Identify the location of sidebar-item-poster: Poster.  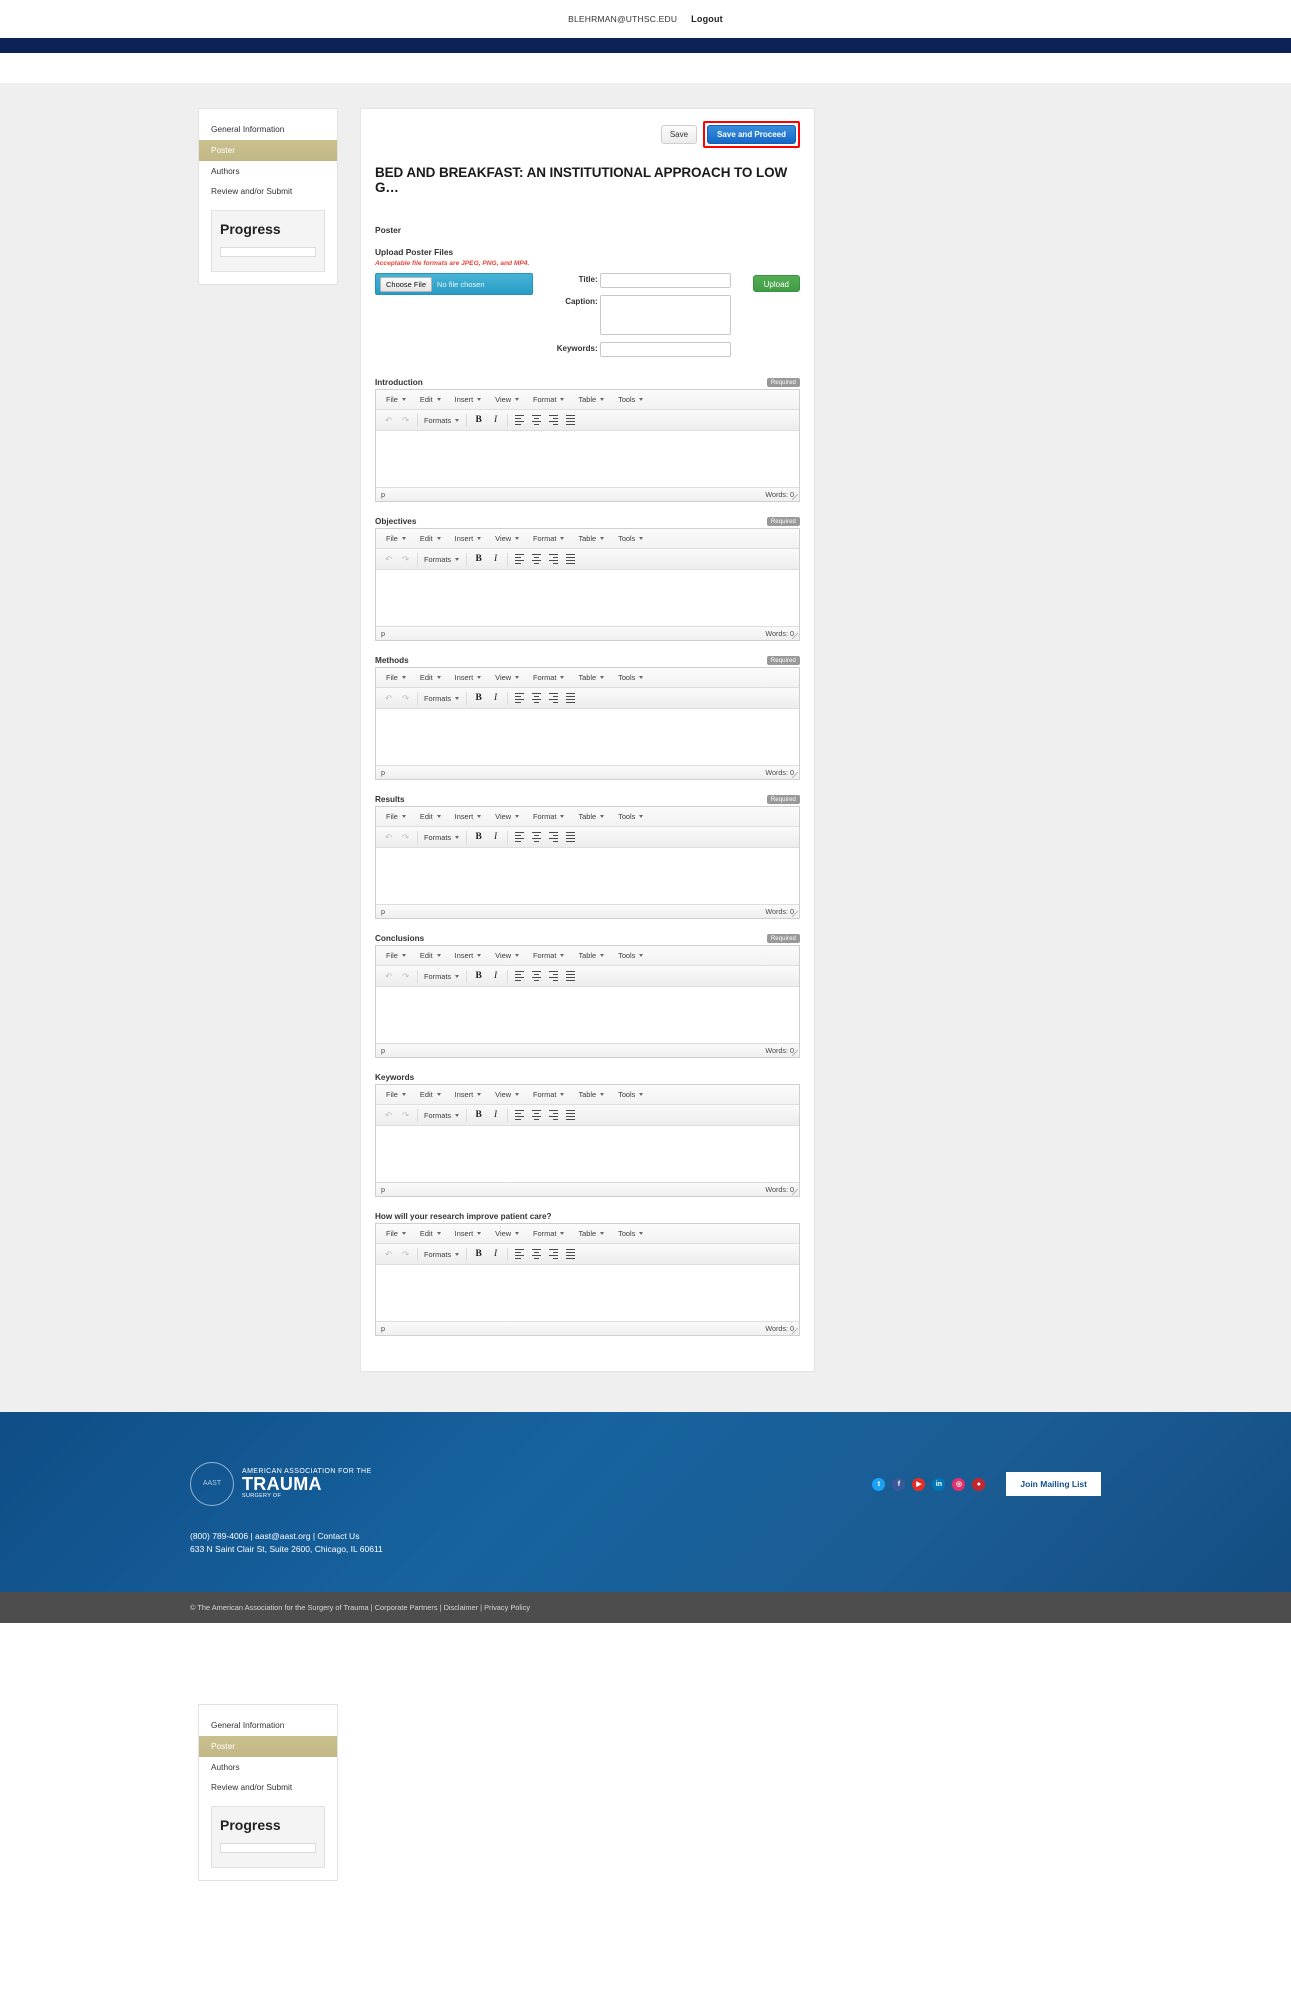
(268, 150).